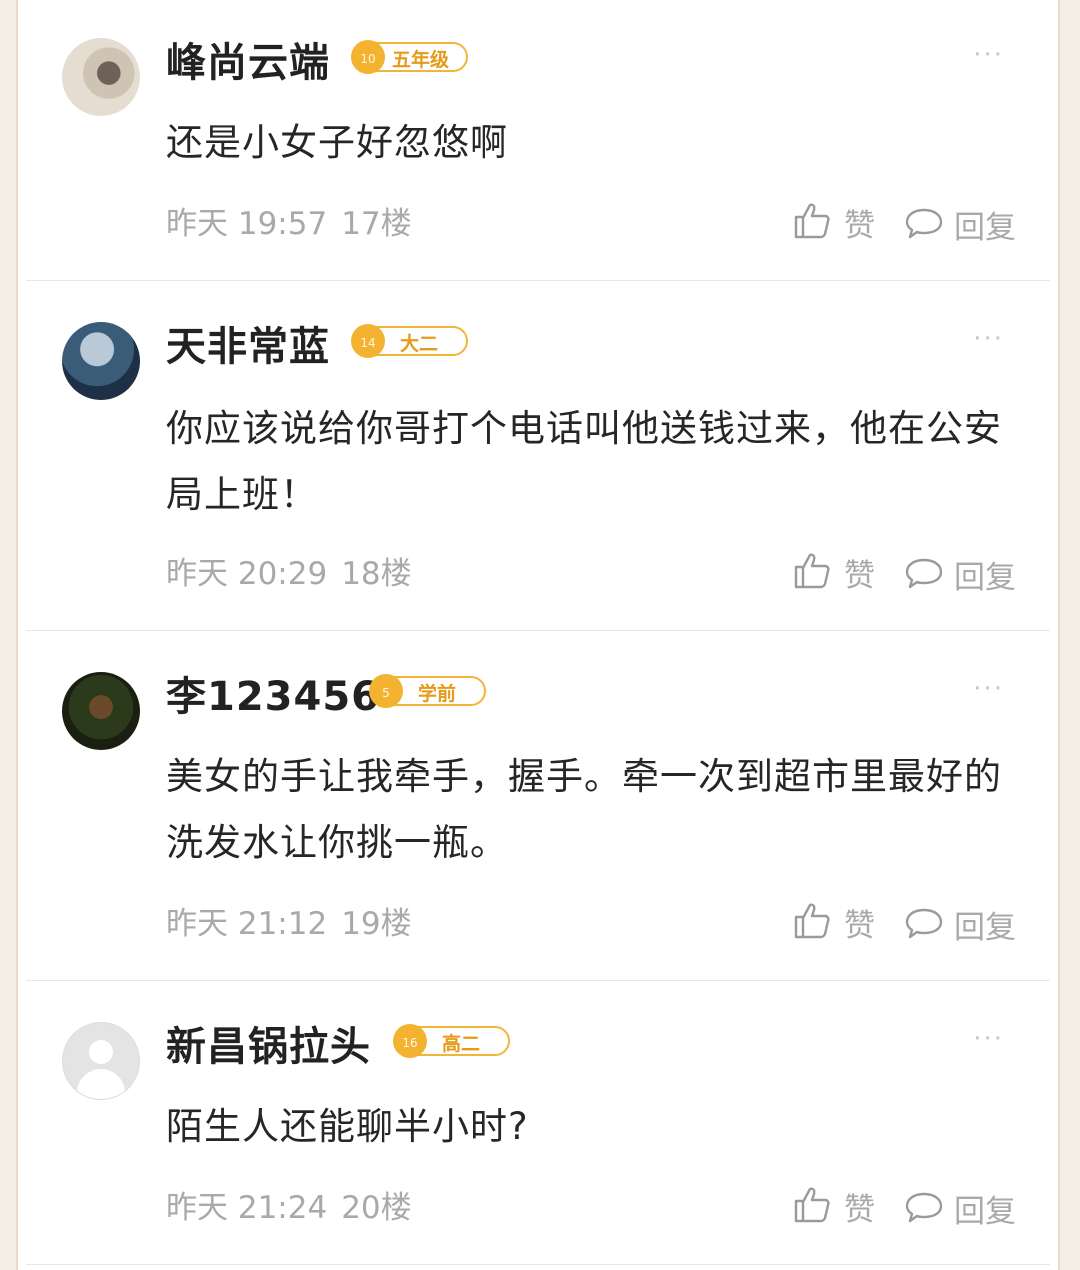 The width and height of the screenshot is (1080, 1270). I want to click on comment-meta: 昨天 21:24 20楼, so click(289, 1204).